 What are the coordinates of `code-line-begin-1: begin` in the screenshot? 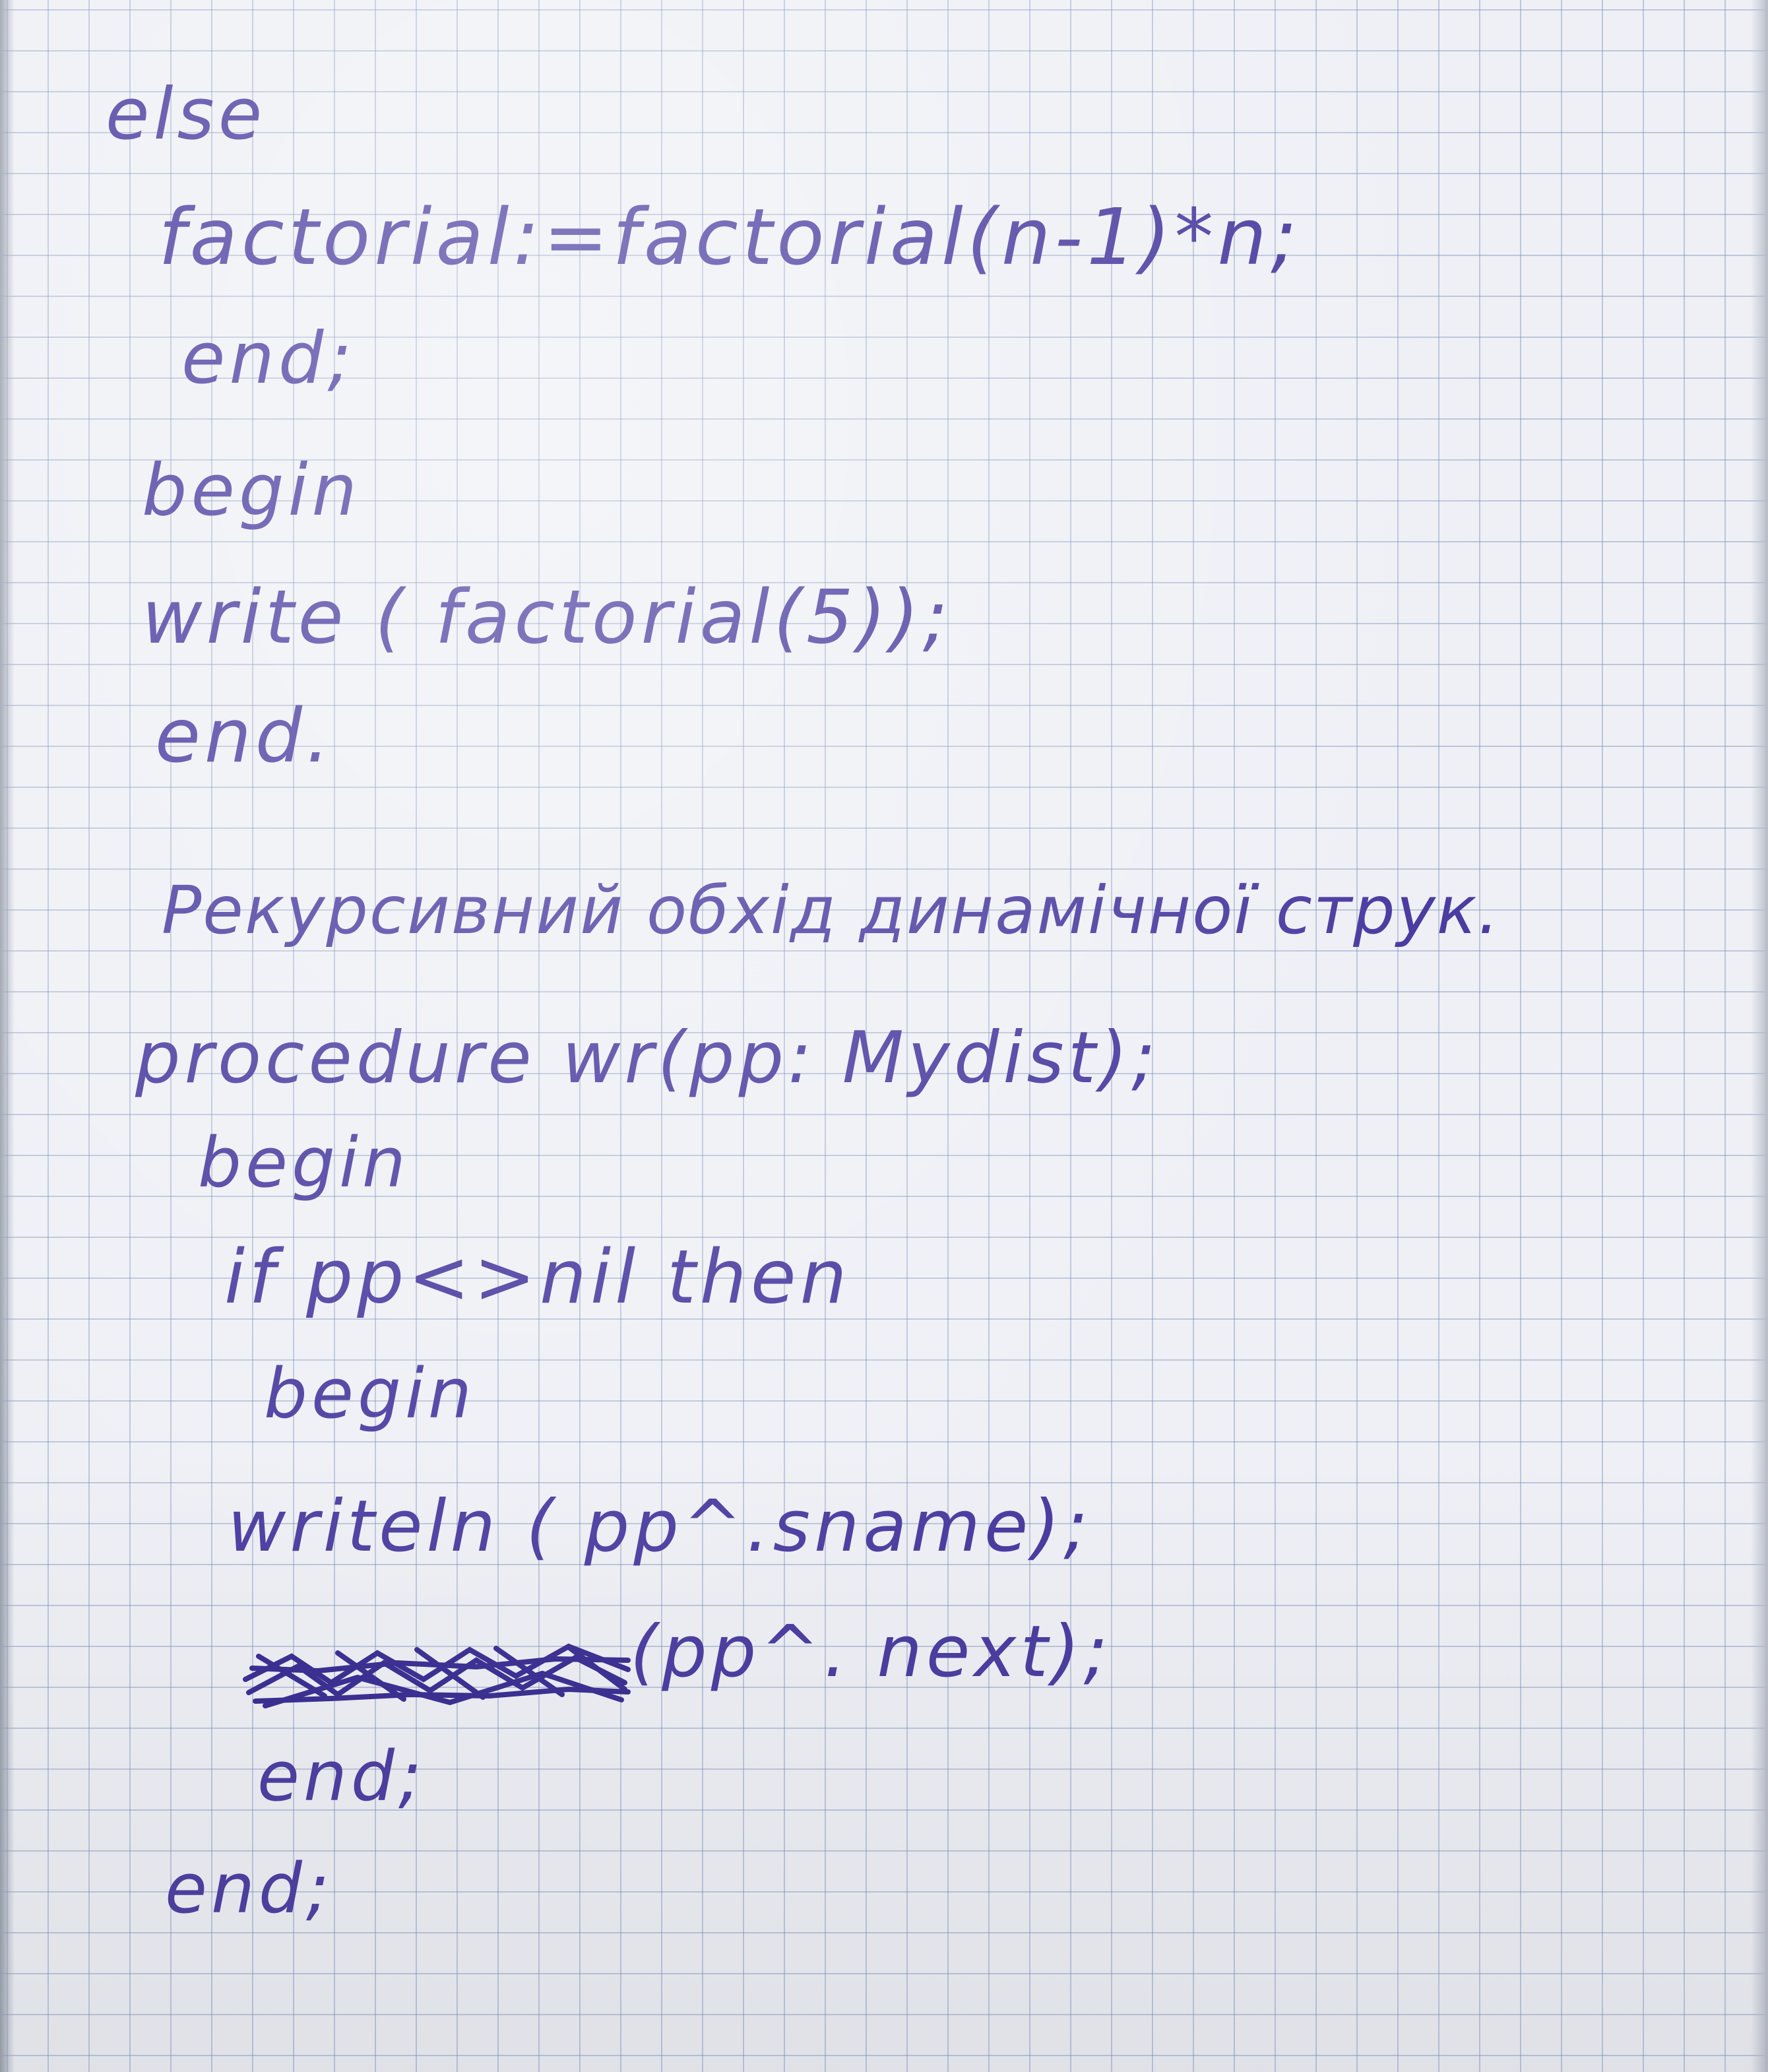 It's located at (252, 490).